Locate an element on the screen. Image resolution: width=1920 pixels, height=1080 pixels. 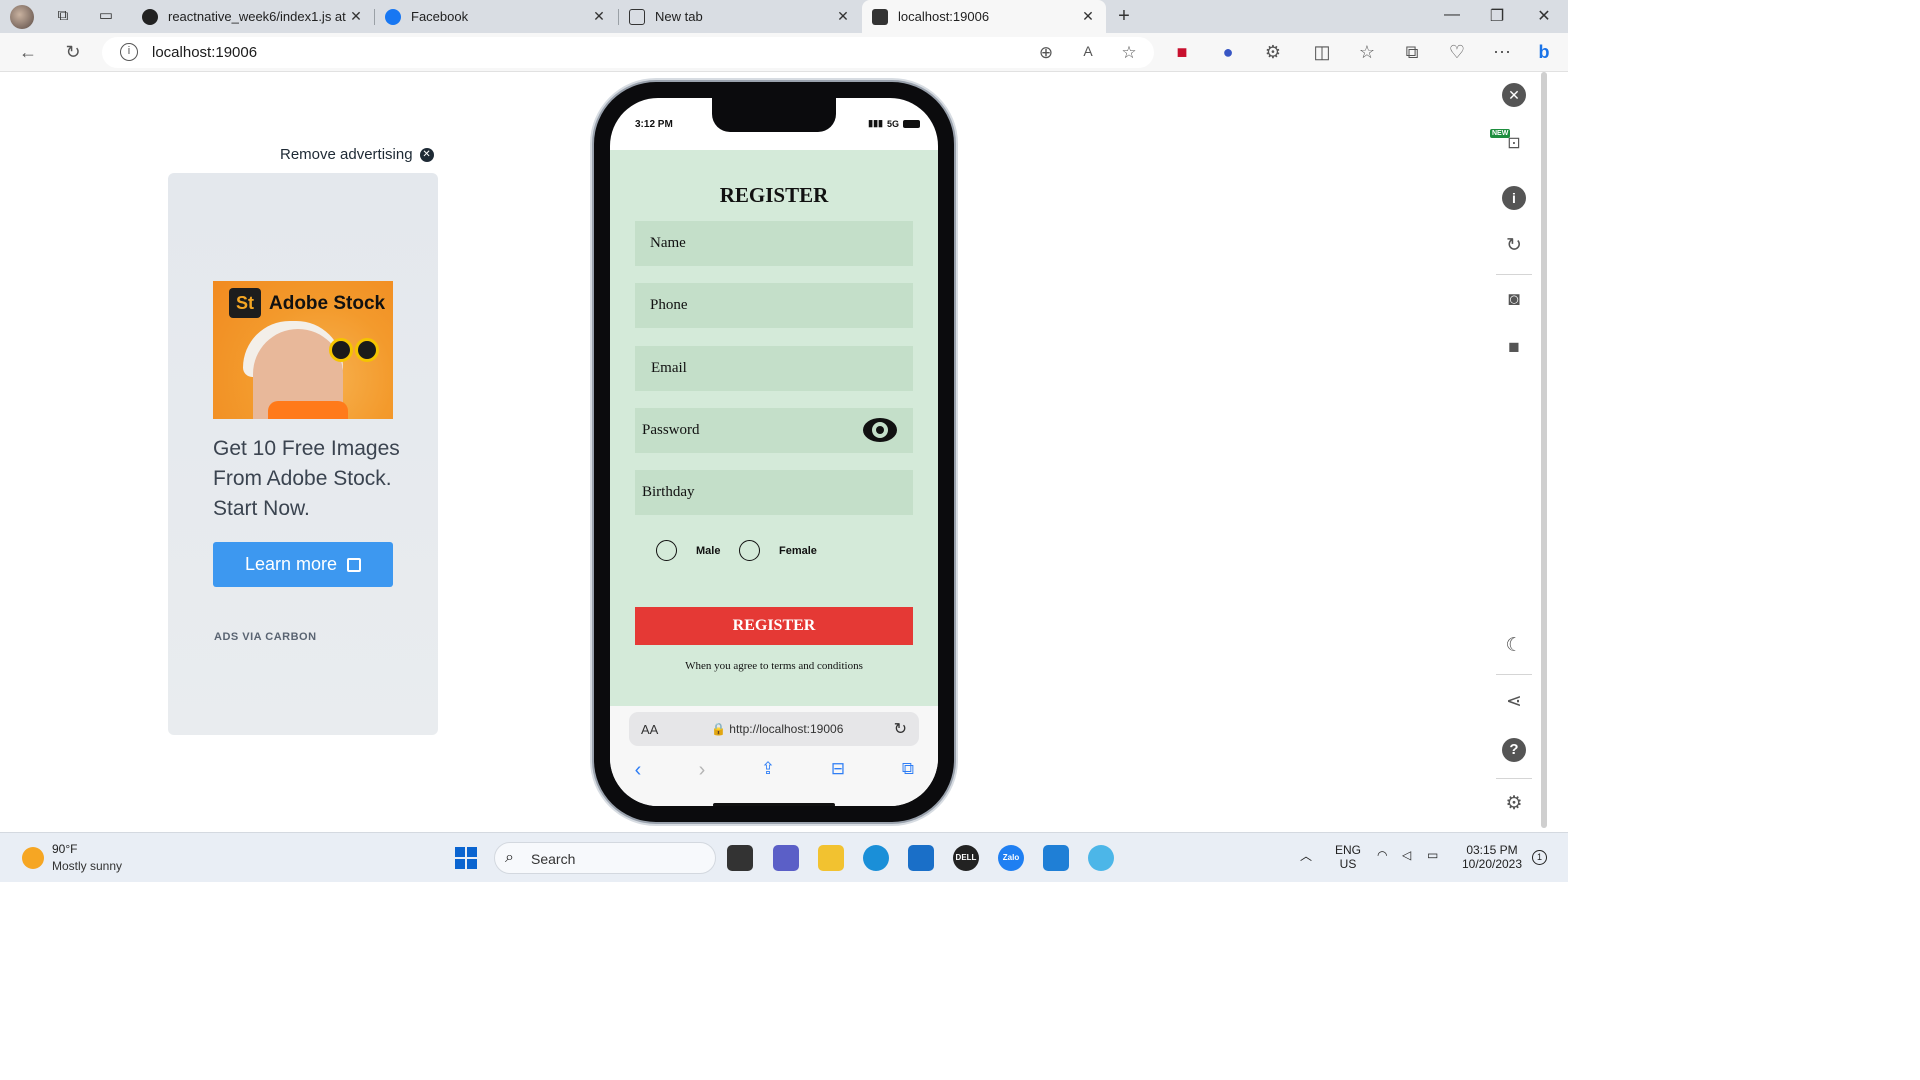
edge-icon is located at coordinates (876, 858).